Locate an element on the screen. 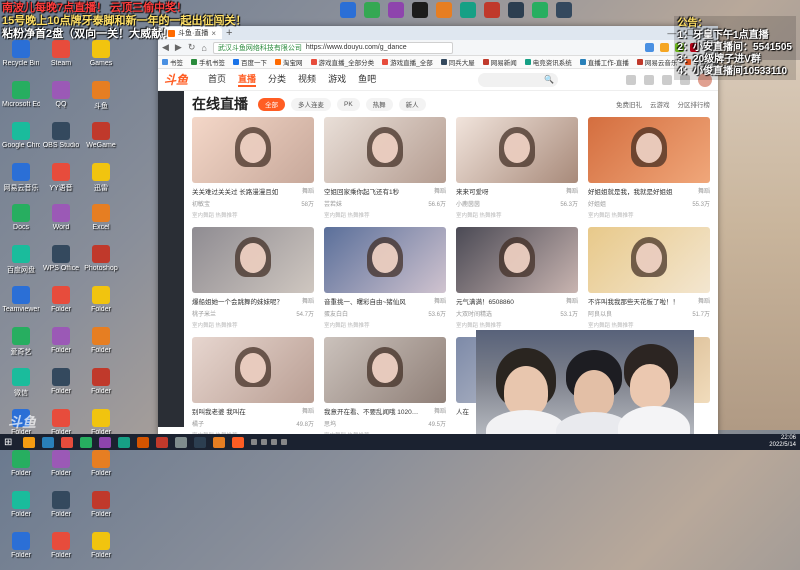 The height and width of the screenshot is (570, 800). gift-link: 免费旧礼 is located at coordinates (629, 104).